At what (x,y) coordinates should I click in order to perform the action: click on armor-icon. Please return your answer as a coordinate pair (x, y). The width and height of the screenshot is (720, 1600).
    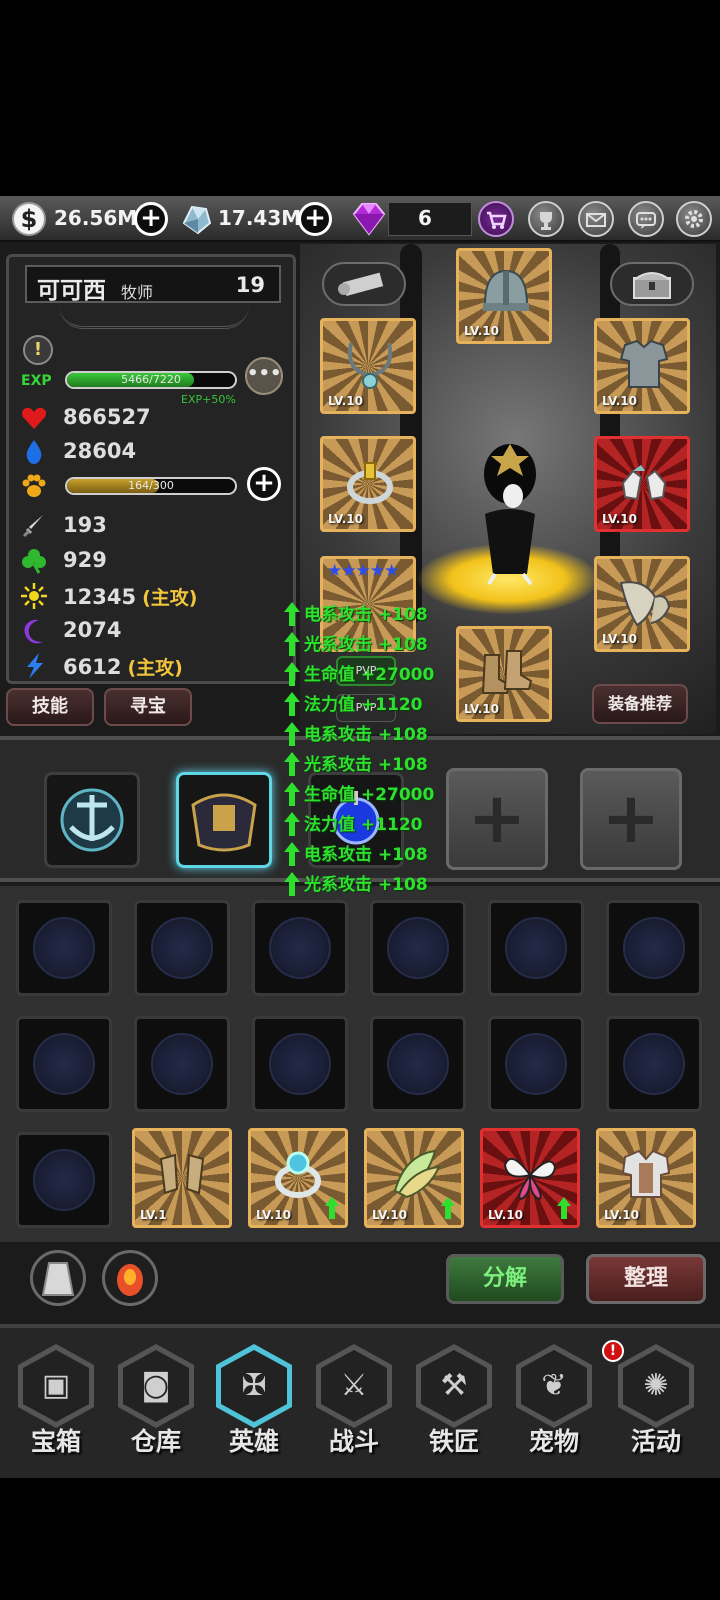
    Looking at the image, I should click on (644, 363).